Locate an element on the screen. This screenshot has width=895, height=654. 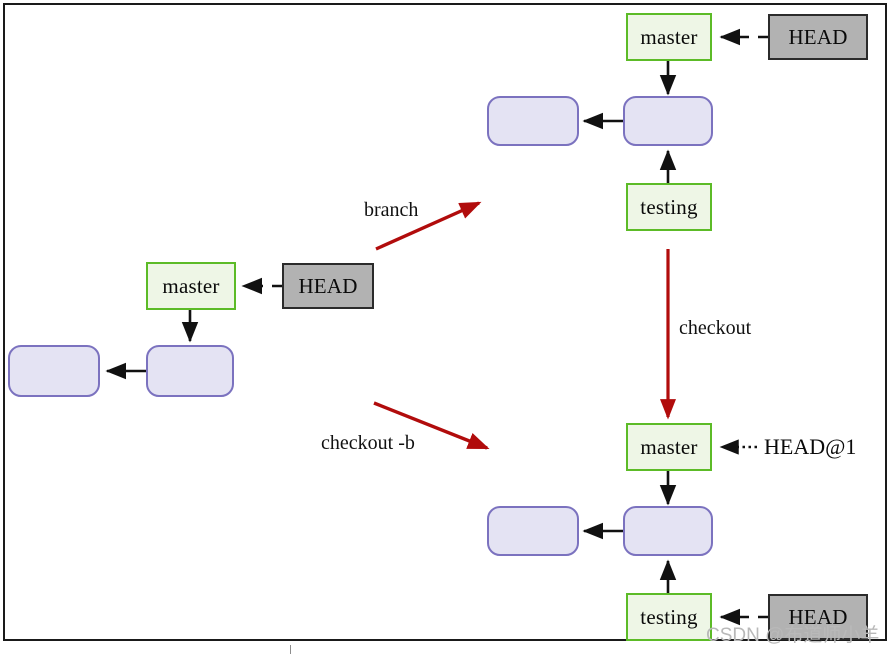
bottomright-branch-master-label: master is located at coordinates (669, 446).